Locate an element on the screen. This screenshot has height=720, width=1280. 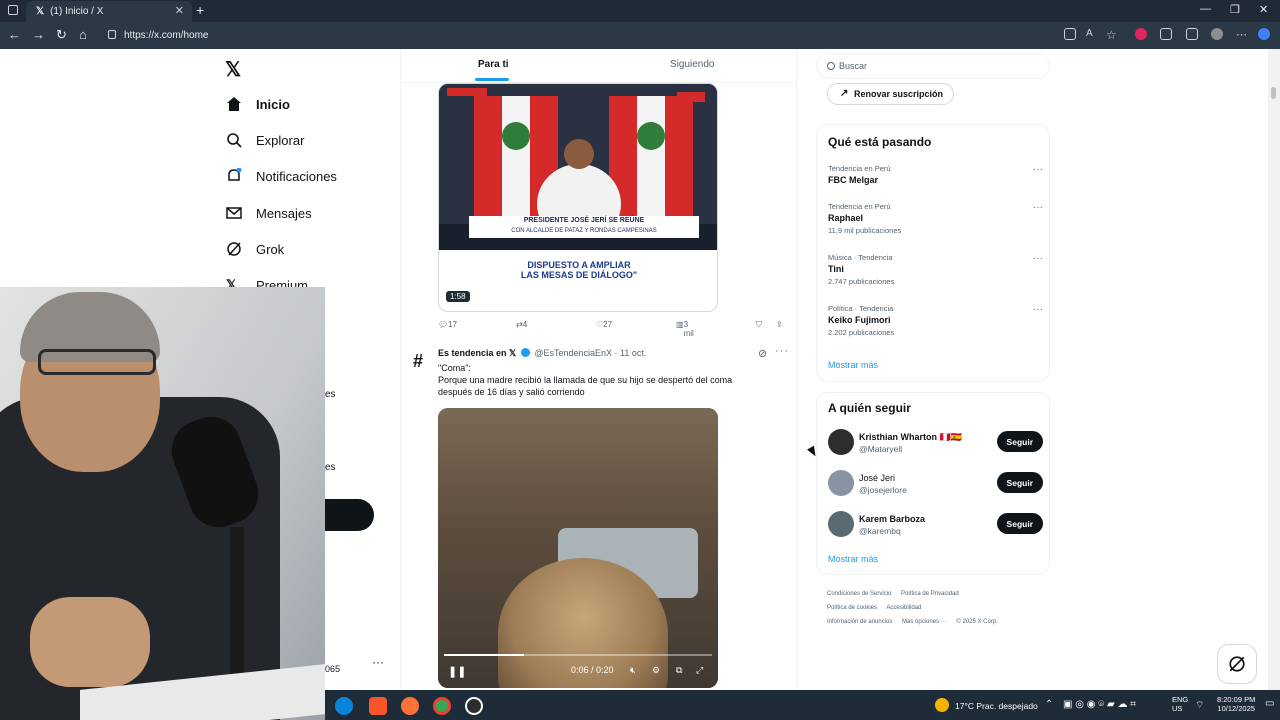
firefox-icon is located at coordinates (410, 706).